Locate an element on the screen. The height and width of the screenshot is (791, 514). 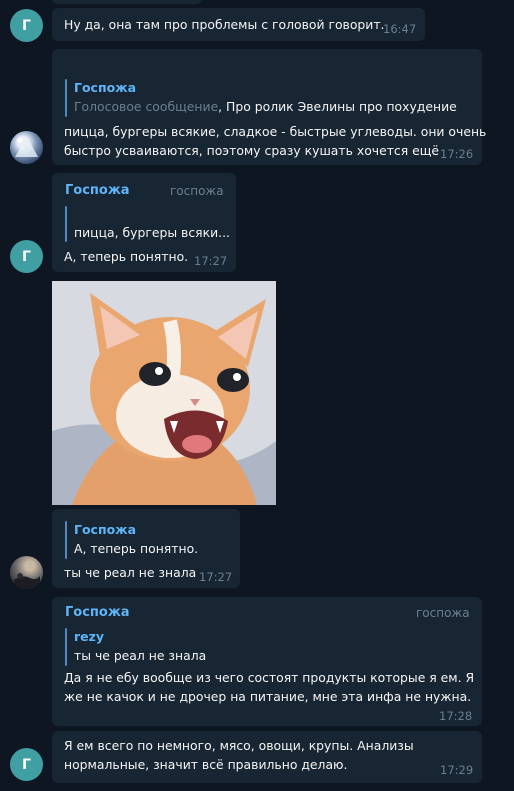
message-text-line: нормальные, значит всё правильно делаю. is located at coordinates (206, 764).